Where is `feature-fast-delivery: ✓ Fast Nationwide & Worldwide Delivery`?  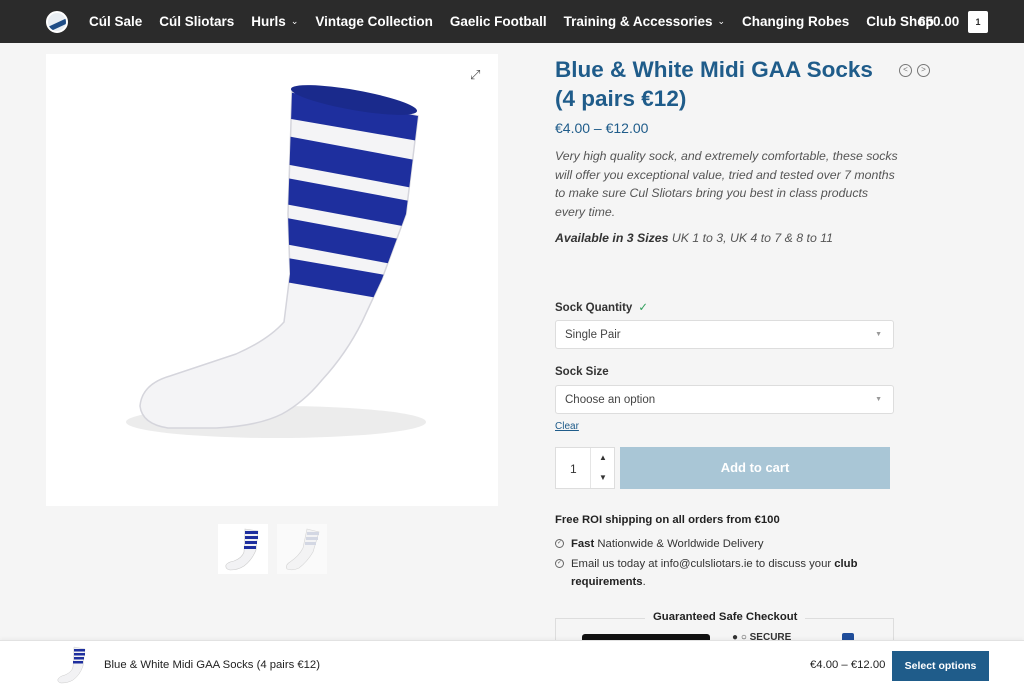
feature-fast-delivery: ✓ Fast Nationwide & Worldwide Delivery is located at coordinates (725, 545).